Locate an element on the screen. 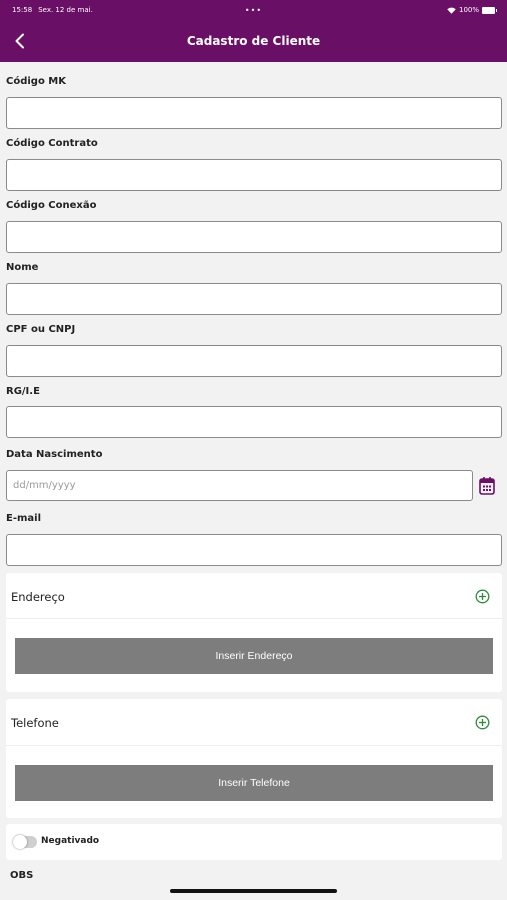 The image size is (507, 900). label-codigo-contrato: Código Contrato is located at coordinates (52, 143).